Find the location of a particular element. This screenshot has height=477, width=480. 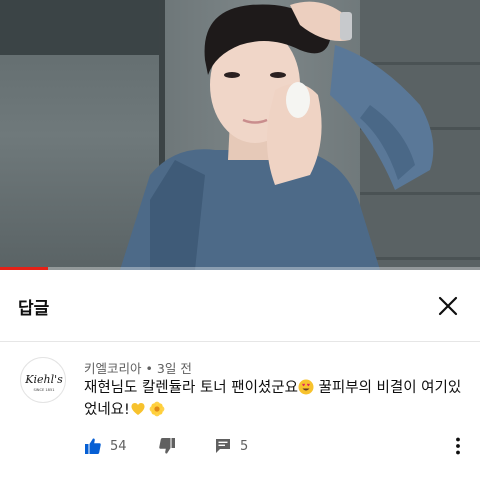

comment-meta: 키엘코리아 • 3일 전 is located at coordinates (138, 367).